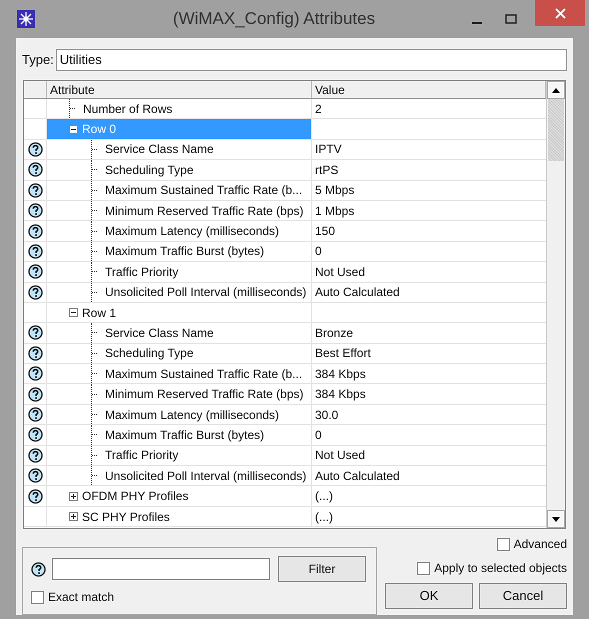 This screenshot has width=589, height=619. Describe the element at coordinates (99, 129) in the screenshot. I see `attribute-name: Row 0` at that location.